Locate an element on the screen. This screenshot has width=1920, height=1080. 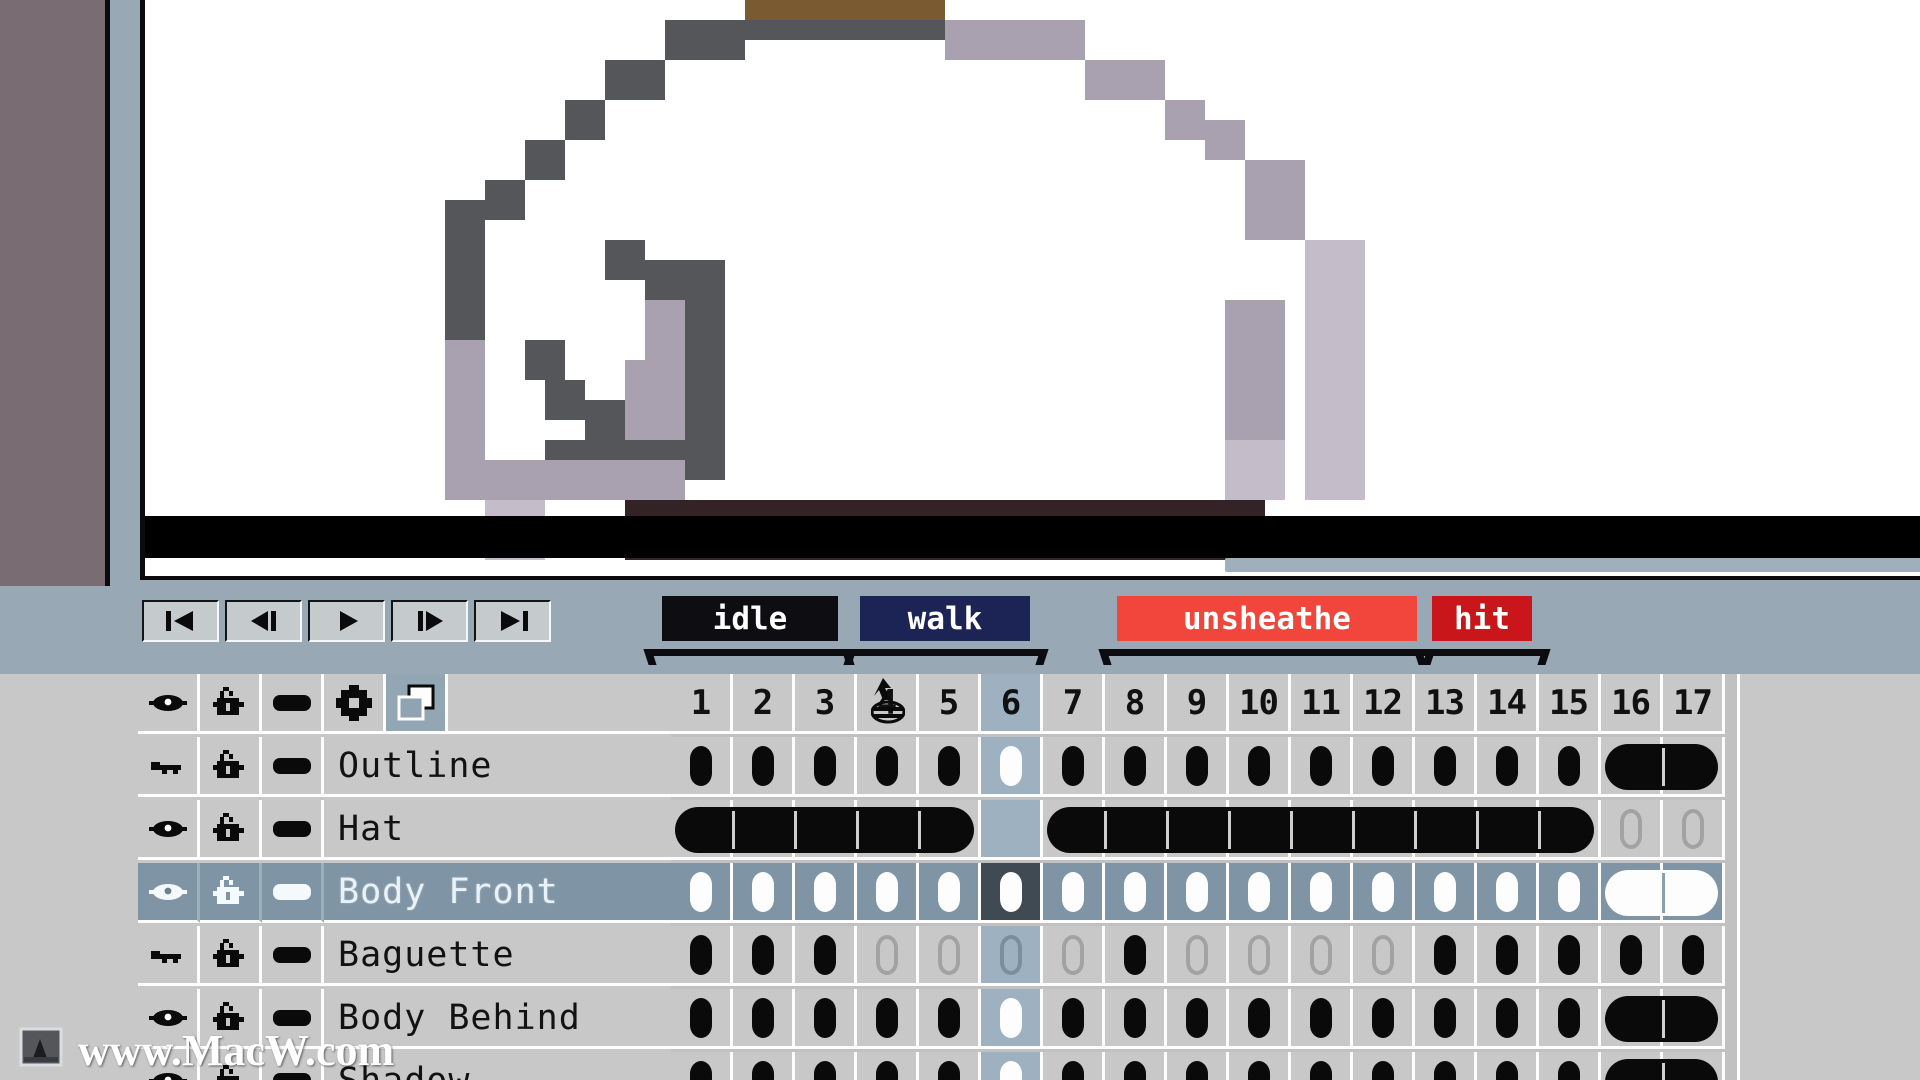
frame-number-cell: 17 is located at coordinates (1694, 704).